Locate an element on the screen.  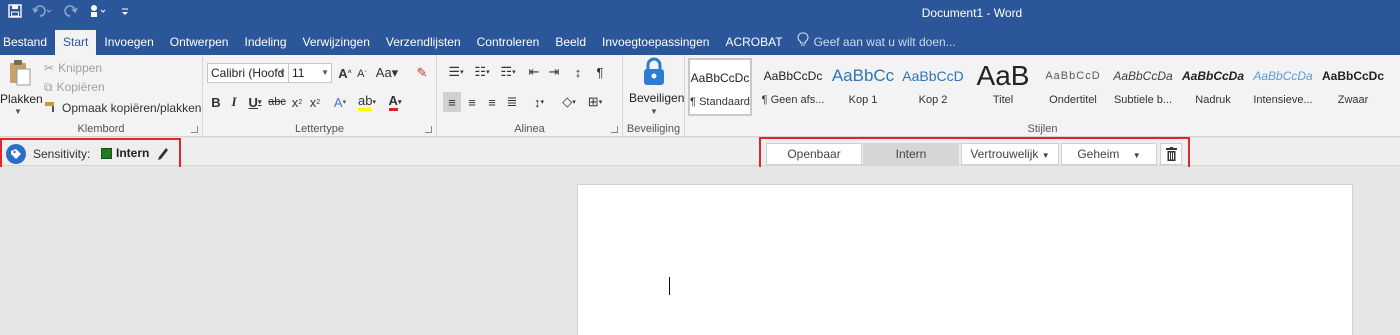
style-titel: AaB Titel is located at coordinates (1003, 87).